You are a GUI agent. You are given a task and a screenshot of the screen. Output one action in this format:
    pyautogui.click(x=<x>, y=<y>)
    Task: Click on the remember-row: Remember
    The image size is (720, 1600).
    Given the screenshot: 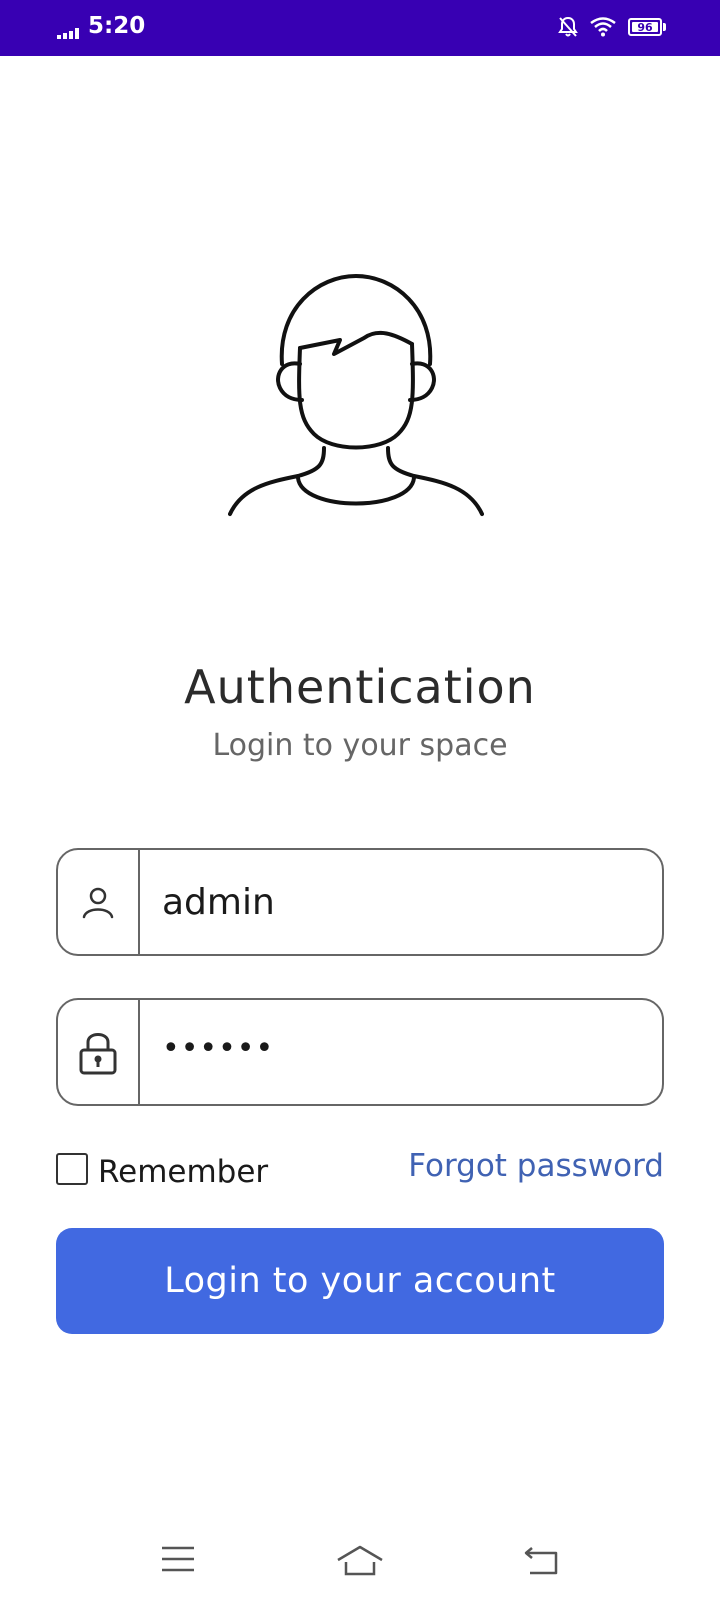 What is the action you would take?
    pyautogui.click(x=162, y=1169)
    